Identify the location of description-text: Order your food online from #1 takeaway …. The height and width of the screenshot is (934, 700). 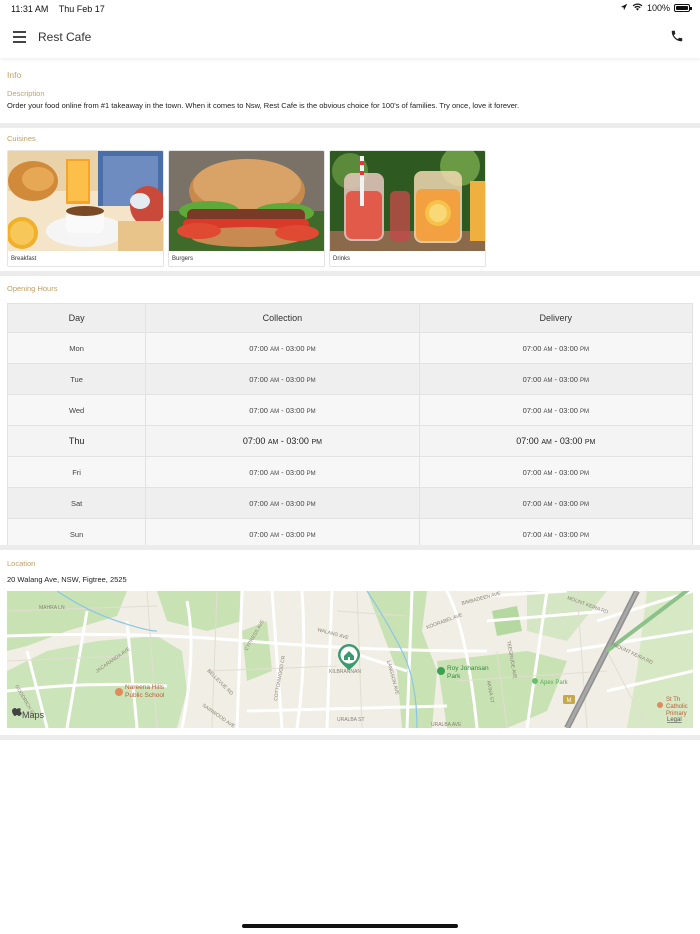
(263, 105).